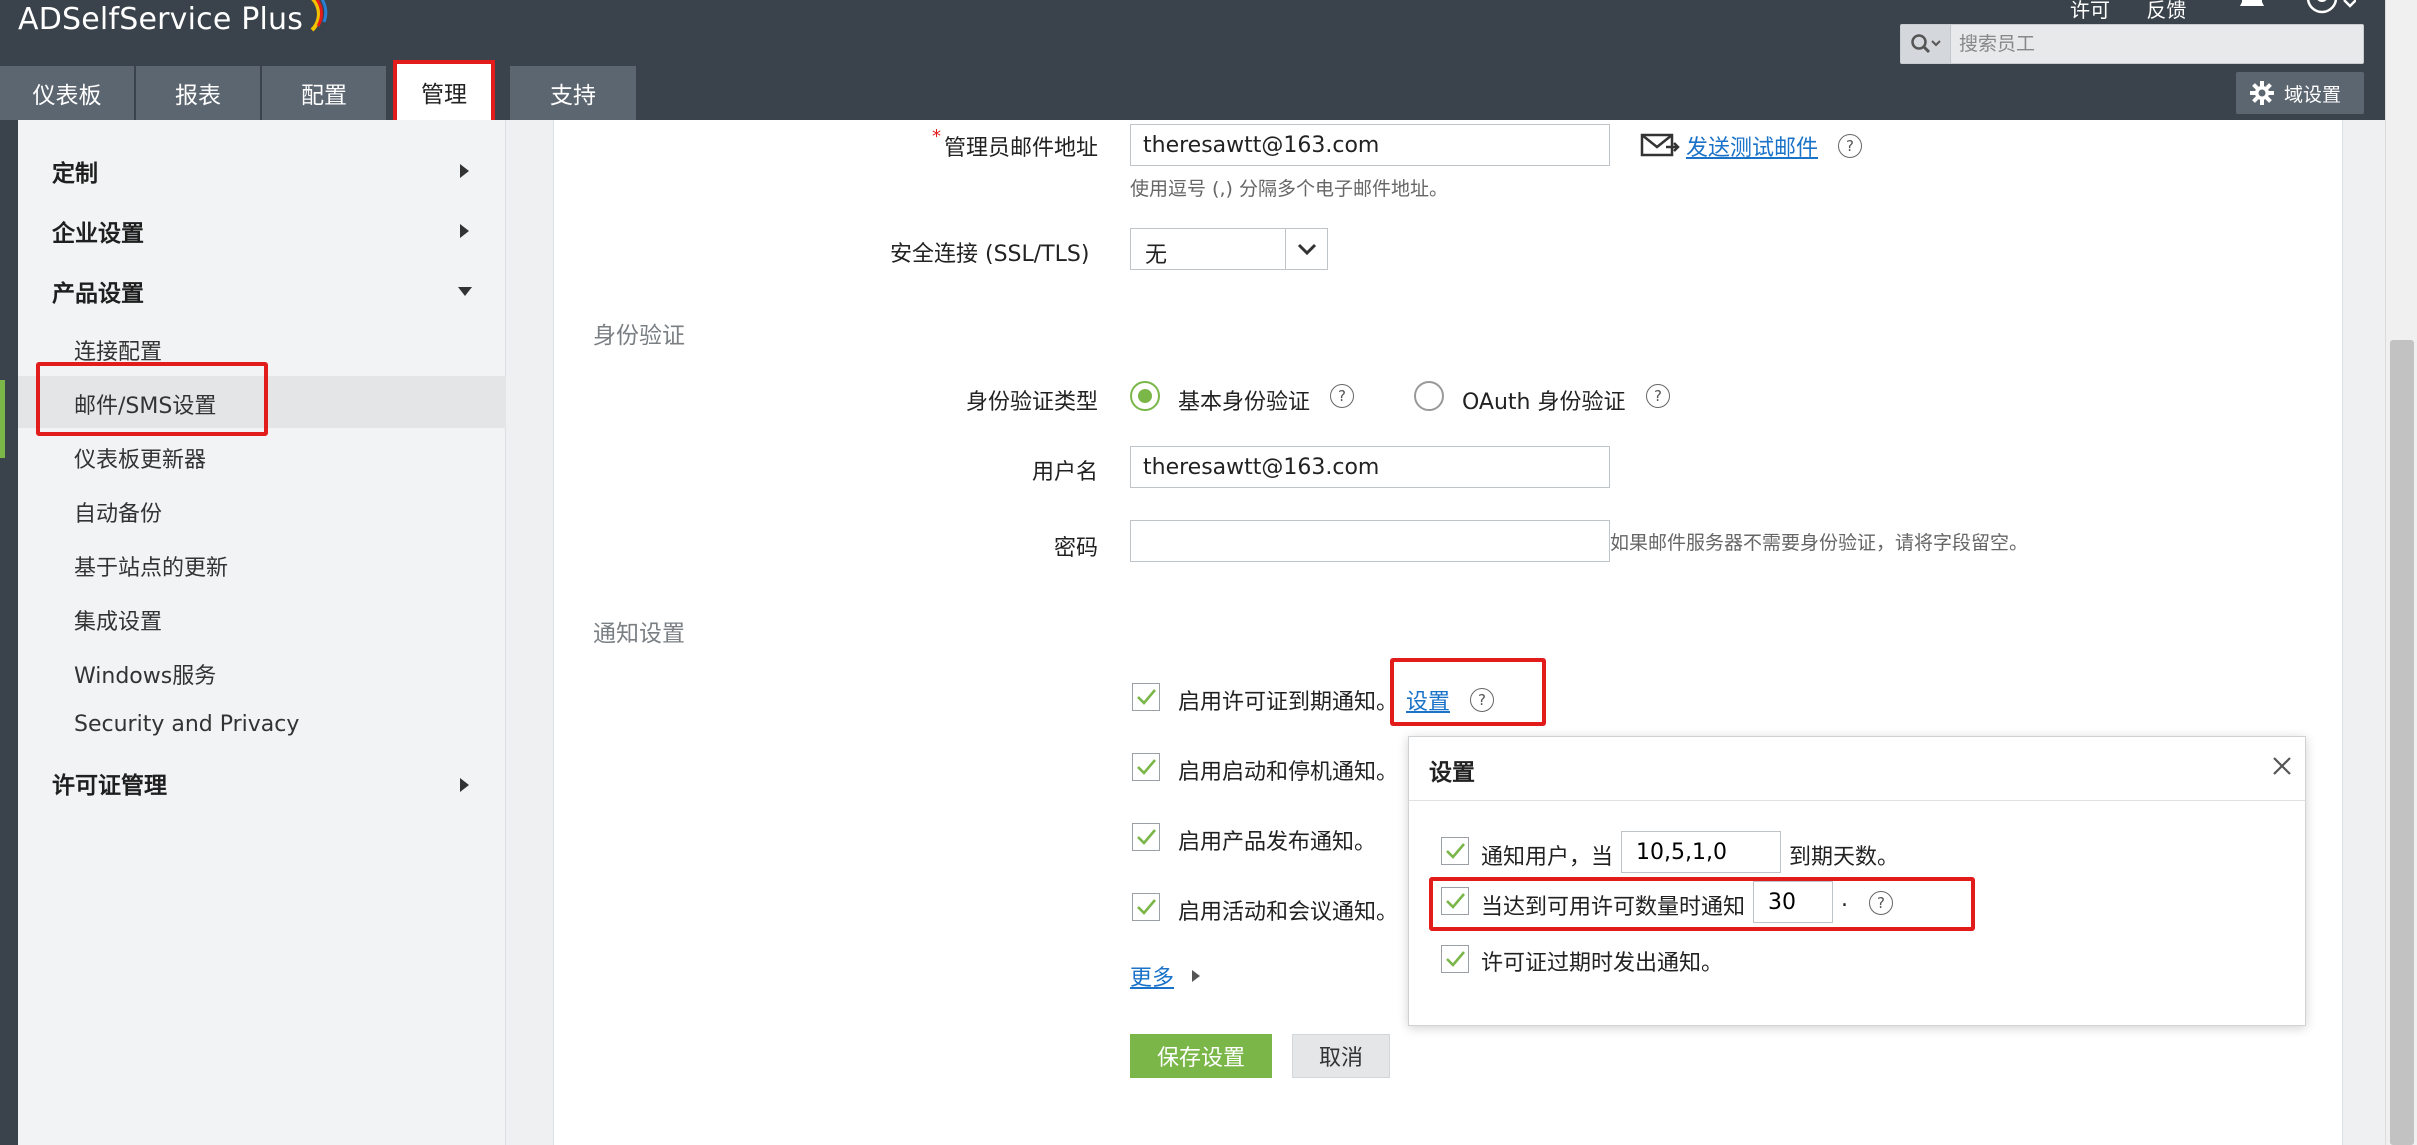 This screenshot has height=1145, width=2417. I want to click on product-release-checkbox, so click(1146, 837).